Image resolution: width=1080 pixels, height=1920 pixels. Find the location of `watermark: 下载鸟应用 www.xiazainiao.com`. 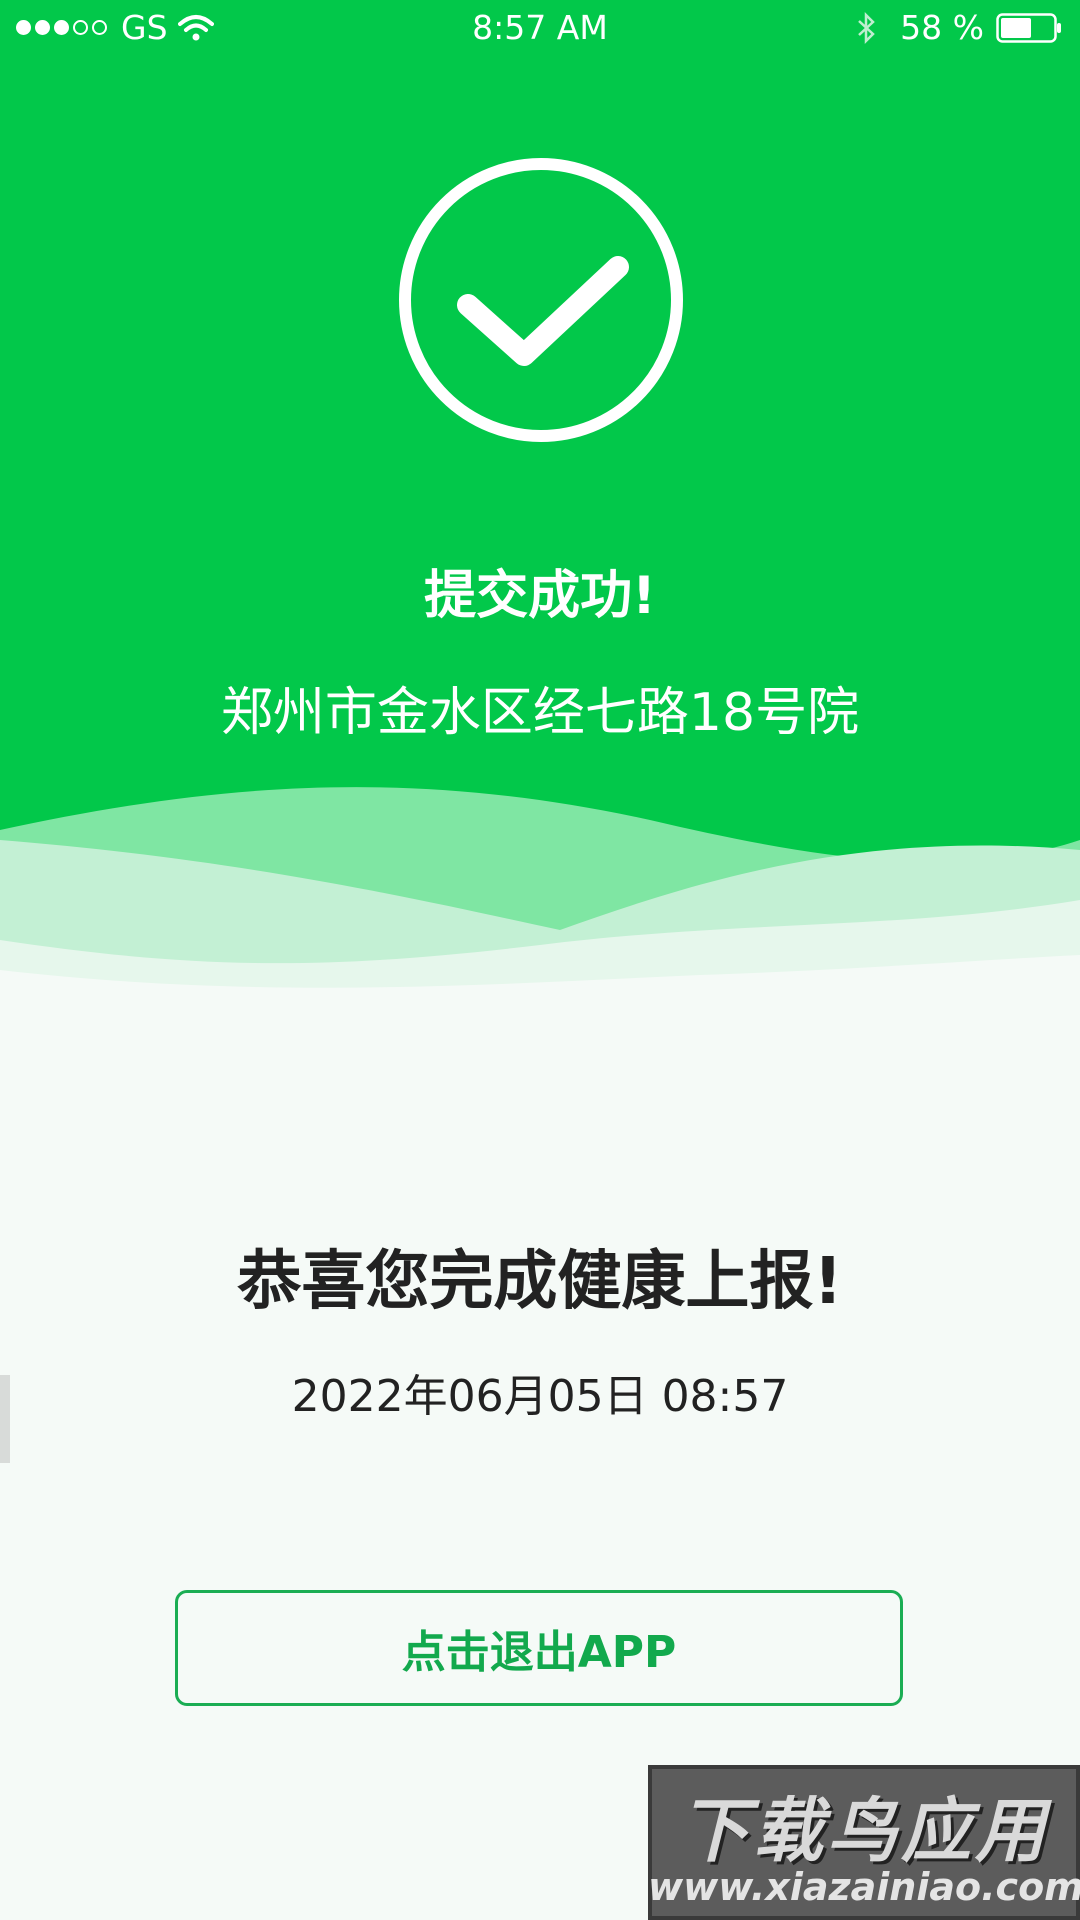

watermark: 下载鸟应用 www.xiazainiao.com is located at coordinates (864, 1842).